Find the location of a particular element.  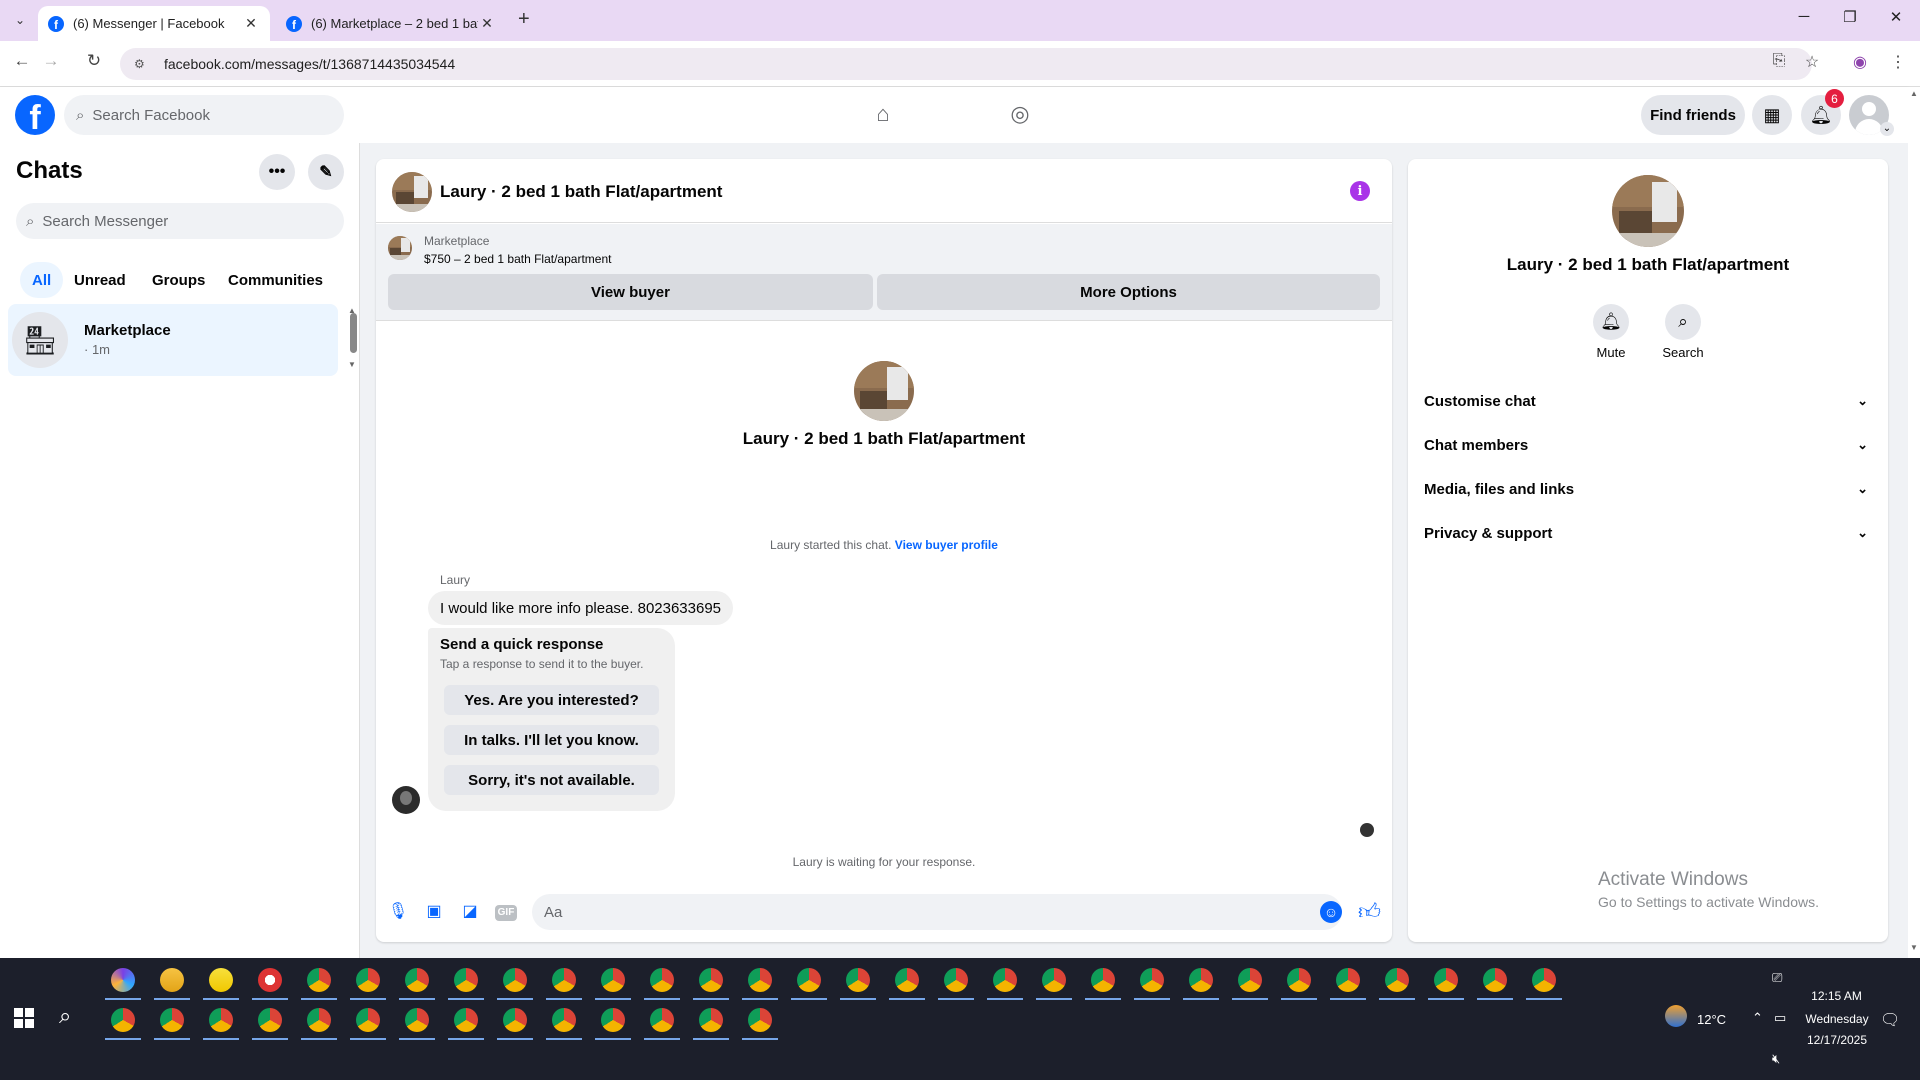

tablet-mode-icon: ⎚ is located at coordinates (1777, 978).